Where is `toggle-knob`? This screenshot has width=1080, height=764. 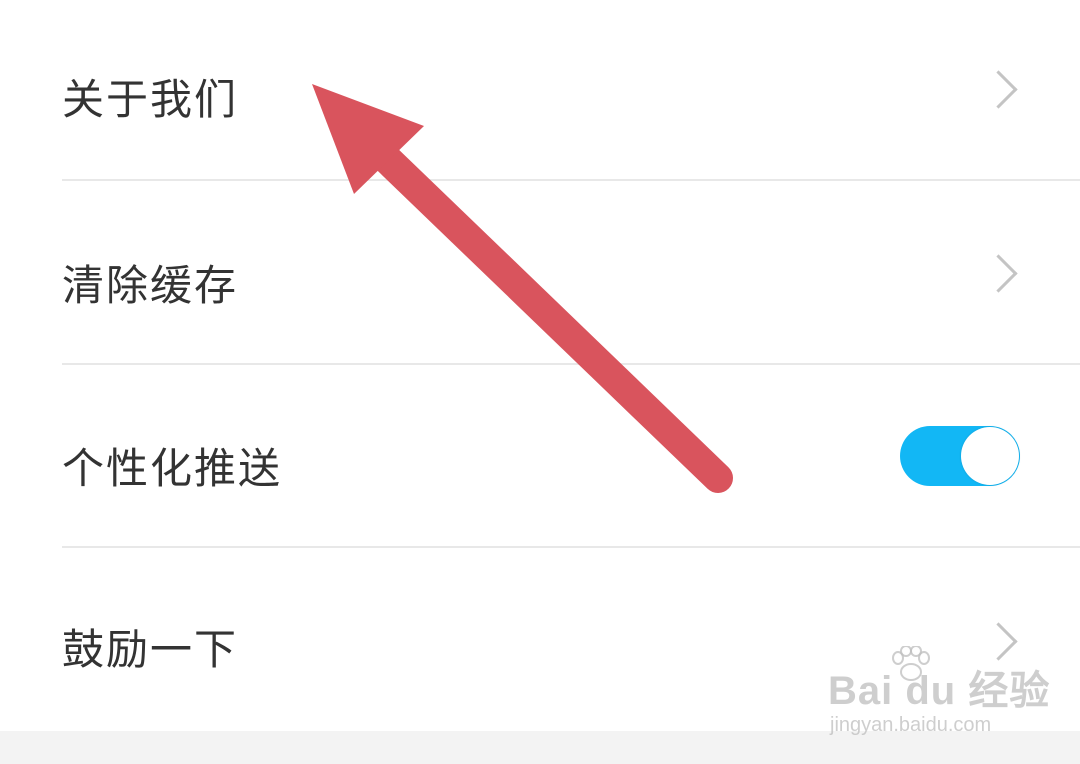
toggle-knob is located at coordinates (990, 456).